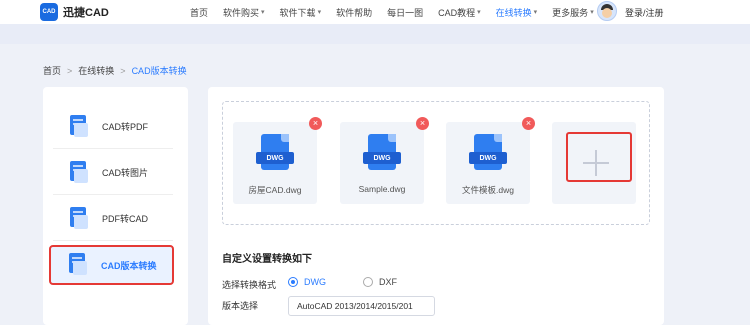  Describe the element at coordinates (249, 285) in the screenshot. I see `format-label: 选择转换格式` at that location.